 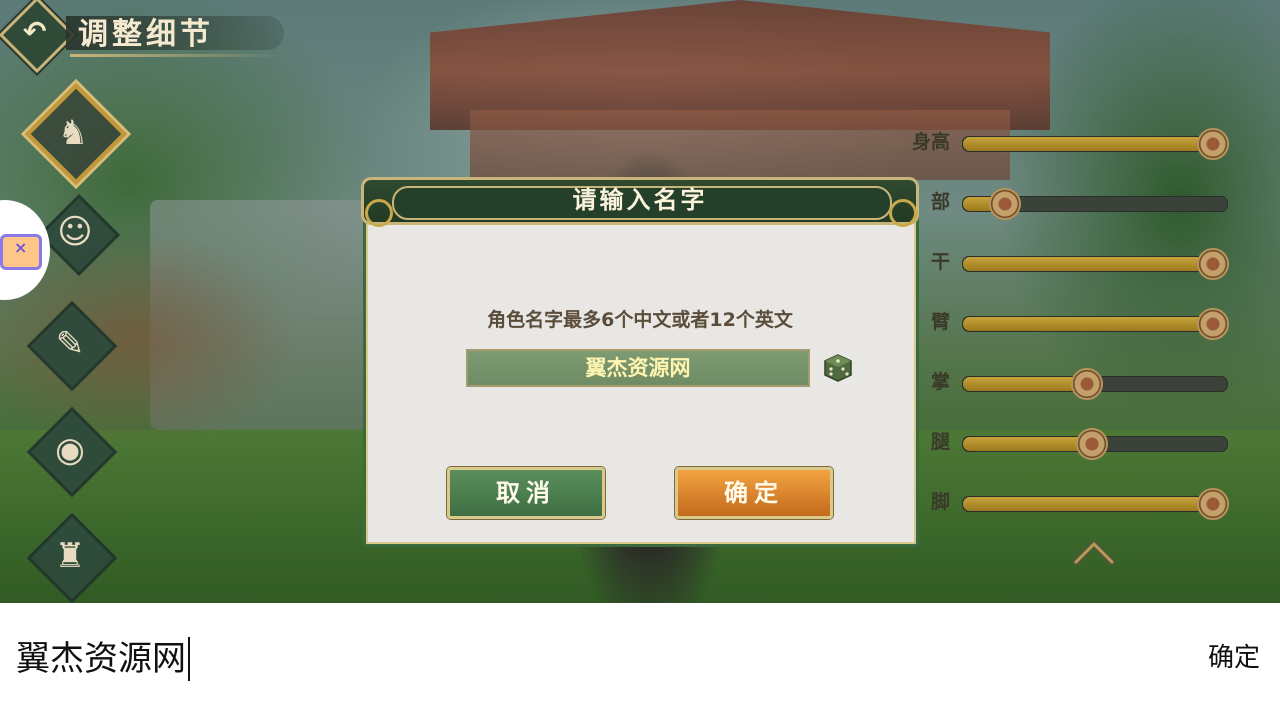 I want to click on face-icon: ☺, so click(x=75, y=232).